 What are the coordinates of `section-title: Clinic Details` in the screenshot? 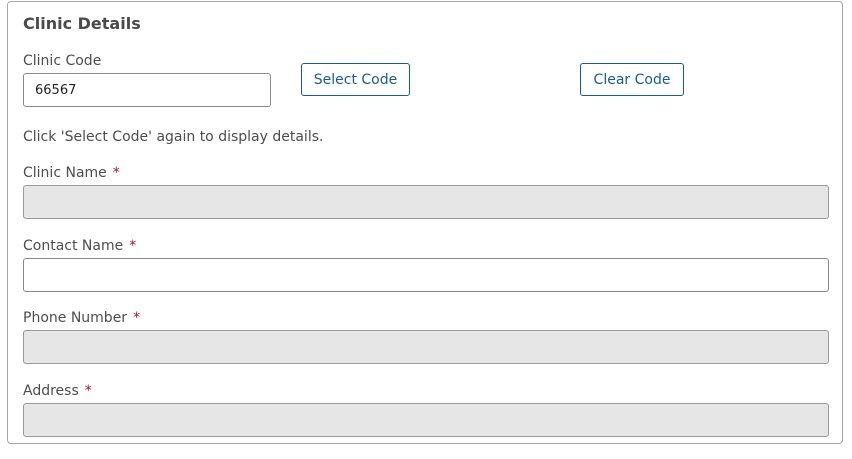 It's located at (82, 23).